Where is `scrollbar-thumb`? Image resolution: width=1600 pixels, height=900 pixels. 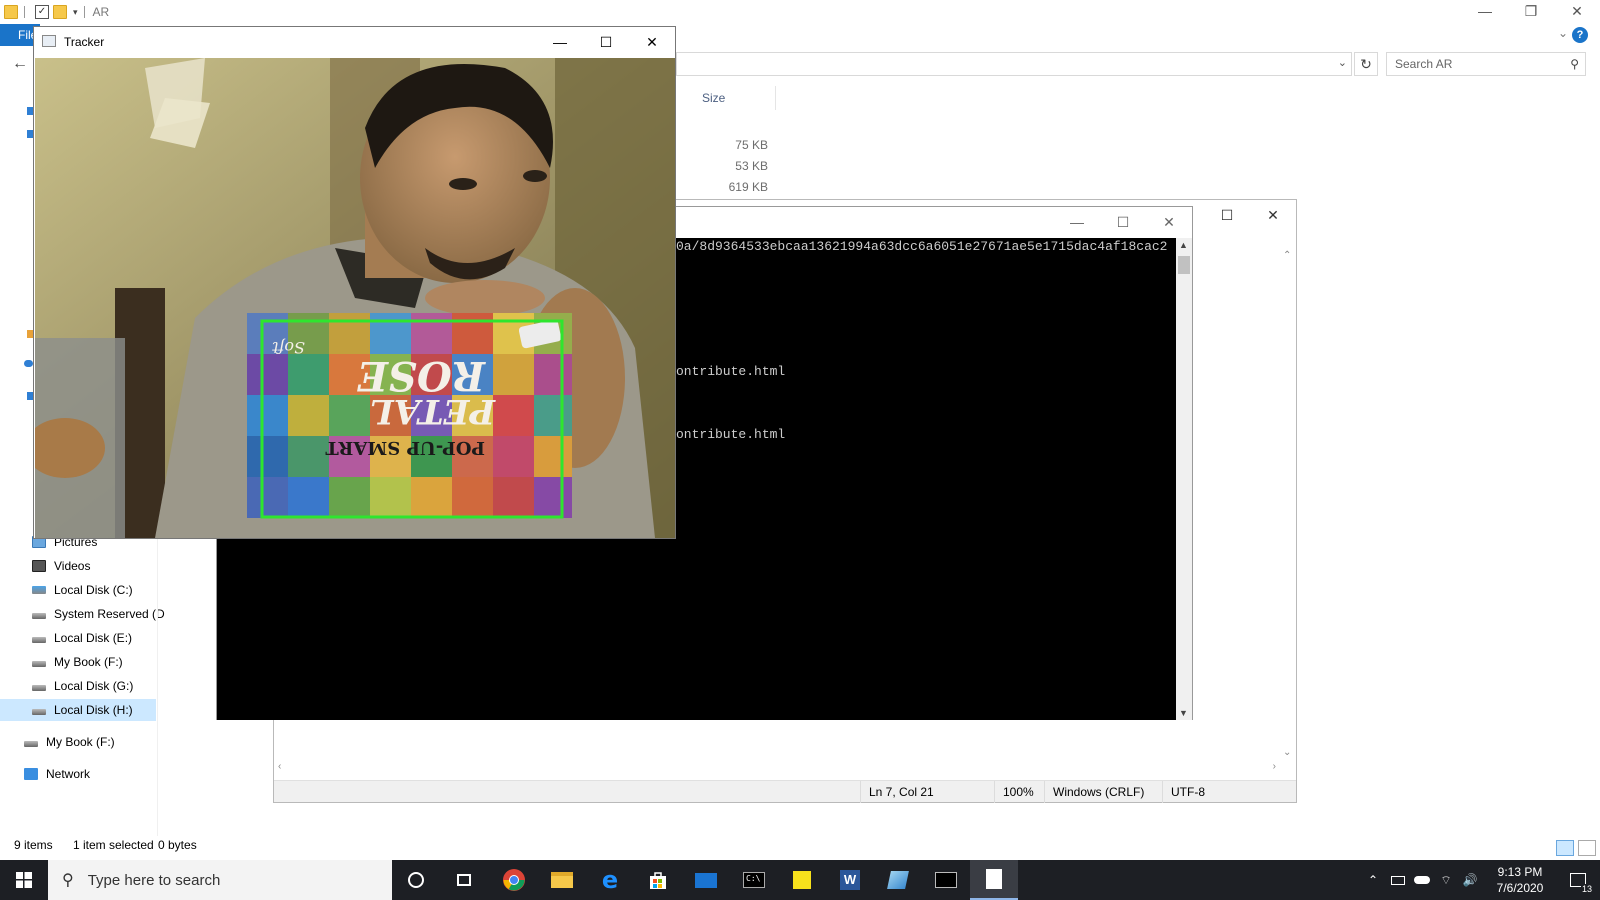
scrollbar-thumb is located at coordinates (1184, 265).